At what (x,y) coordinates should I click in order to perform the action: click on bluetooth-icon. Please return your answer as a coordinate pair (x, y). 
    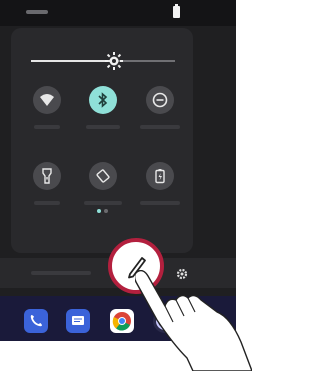
    Looking at the image, I should click on (103, 100).